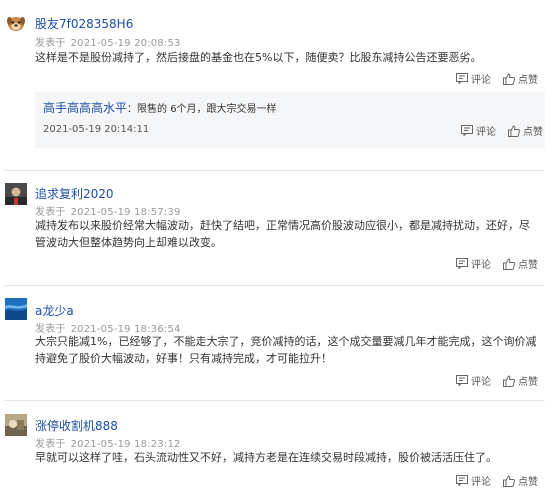 The image size is (550, 491). Describe the element at coordinates (54, 310) in the screenshot. I see `username-link: a龙少a` at that location.